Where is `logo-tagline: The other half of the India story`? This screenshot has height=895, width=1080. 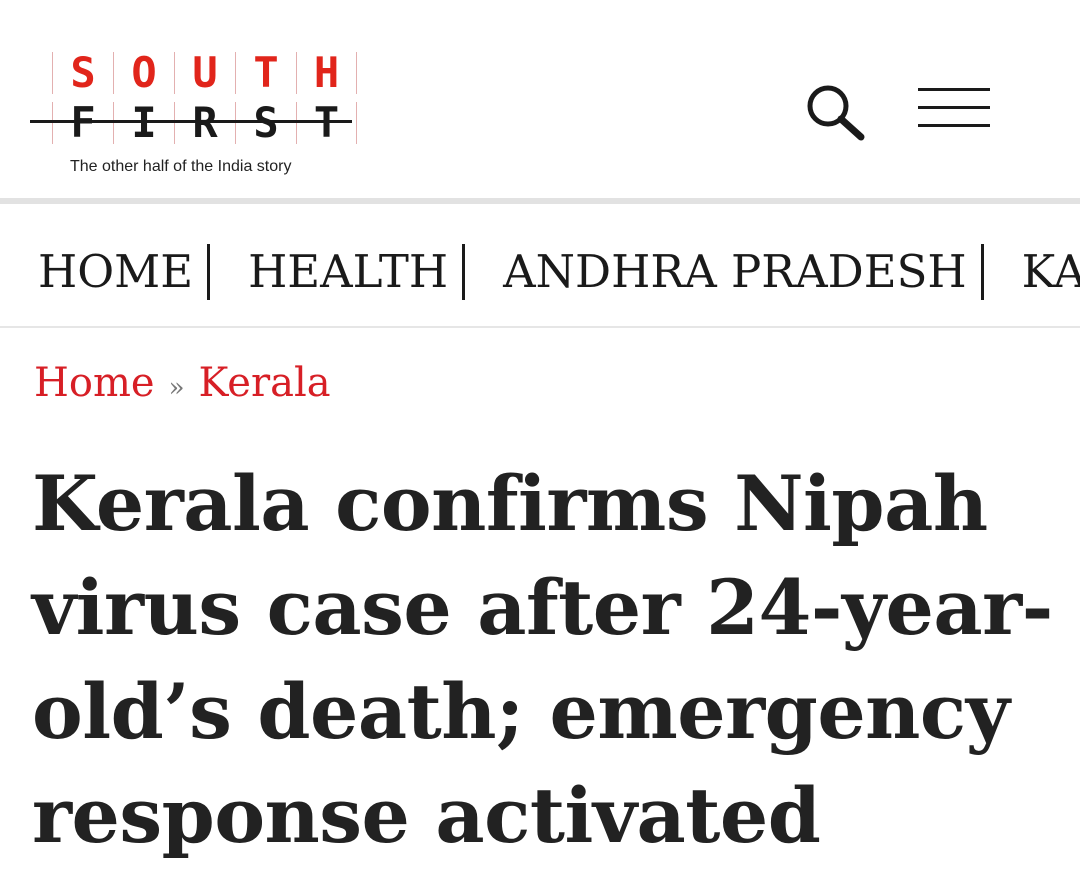
logo-tagline: The other half of the India story is located at coordinates (181, 166).